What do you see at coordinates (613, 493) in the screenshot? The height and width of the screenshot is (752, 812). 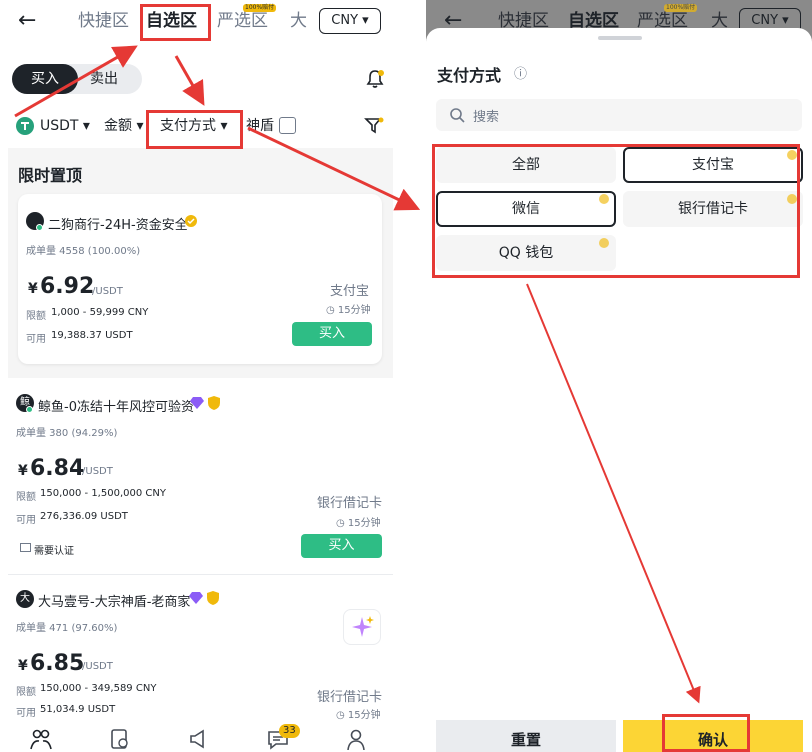 I see `arrow-to-confirm` at bounding box center [613, 493].